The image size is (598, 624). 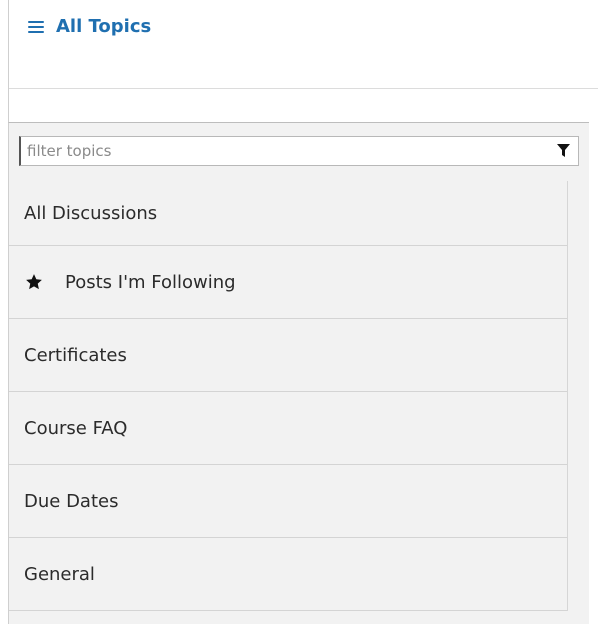 I want to click on topic-item-label: Course FAQ, so click(x=76, y=428).